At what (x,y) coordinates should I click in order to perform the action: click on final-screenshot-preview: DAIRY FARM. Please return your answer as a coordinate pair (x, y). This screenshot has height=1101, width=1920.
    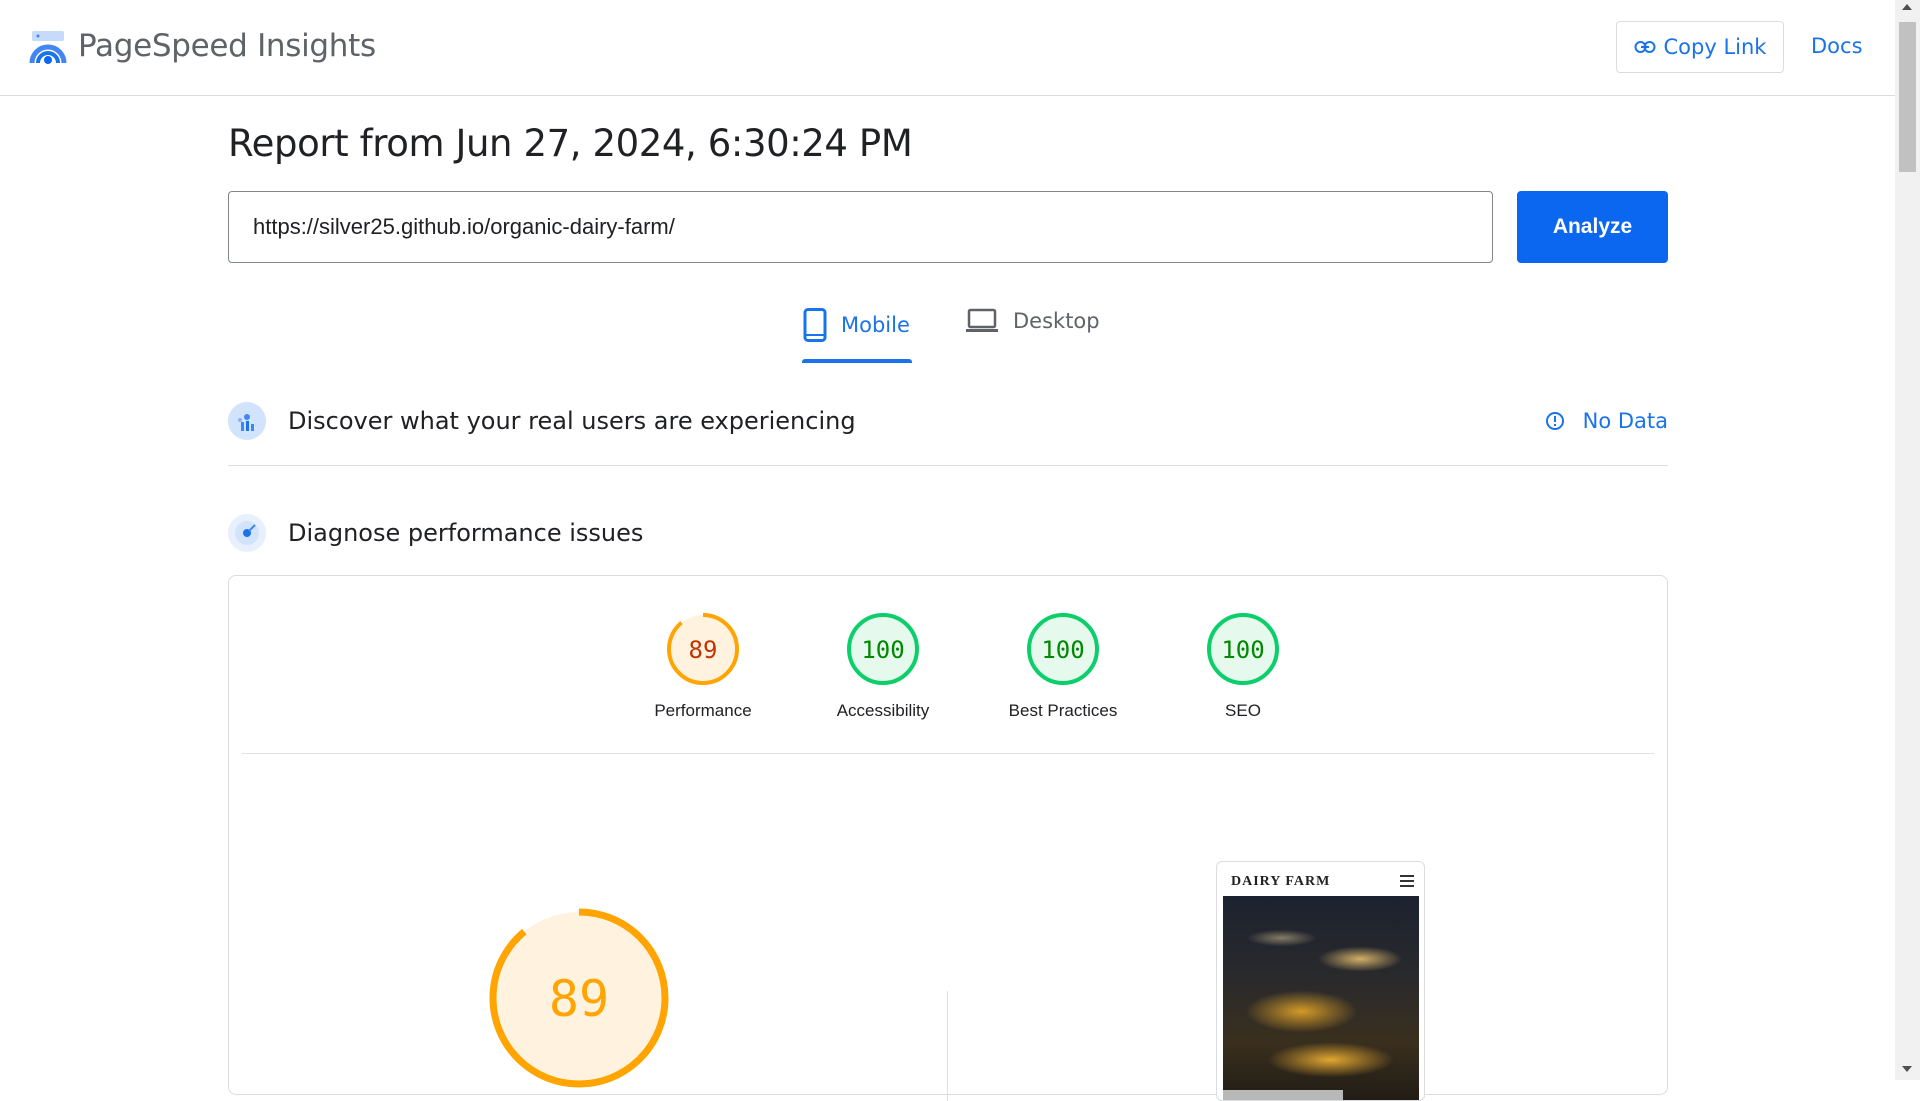
    Looking at the image, I should click on (1320, 981).